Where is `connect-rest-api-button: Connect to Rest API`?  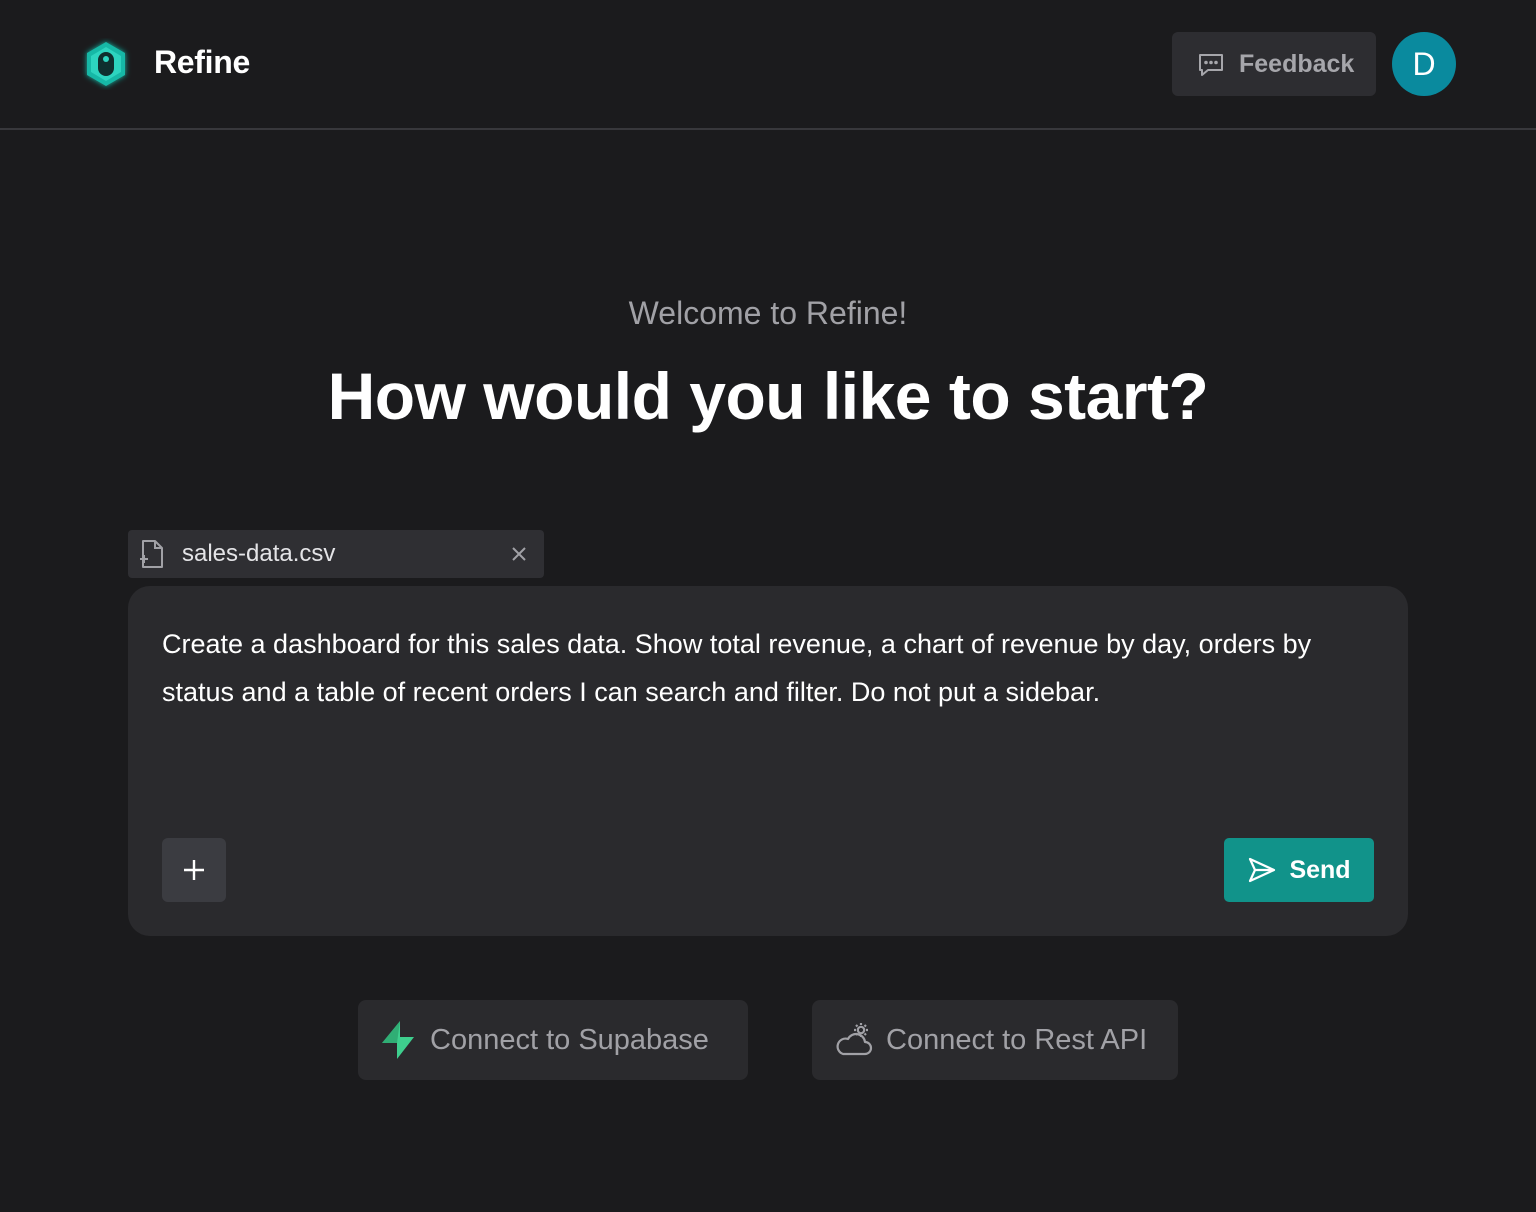
connect-rest-api-button: Connect to Rest API is located at coordinates (995, 1040).